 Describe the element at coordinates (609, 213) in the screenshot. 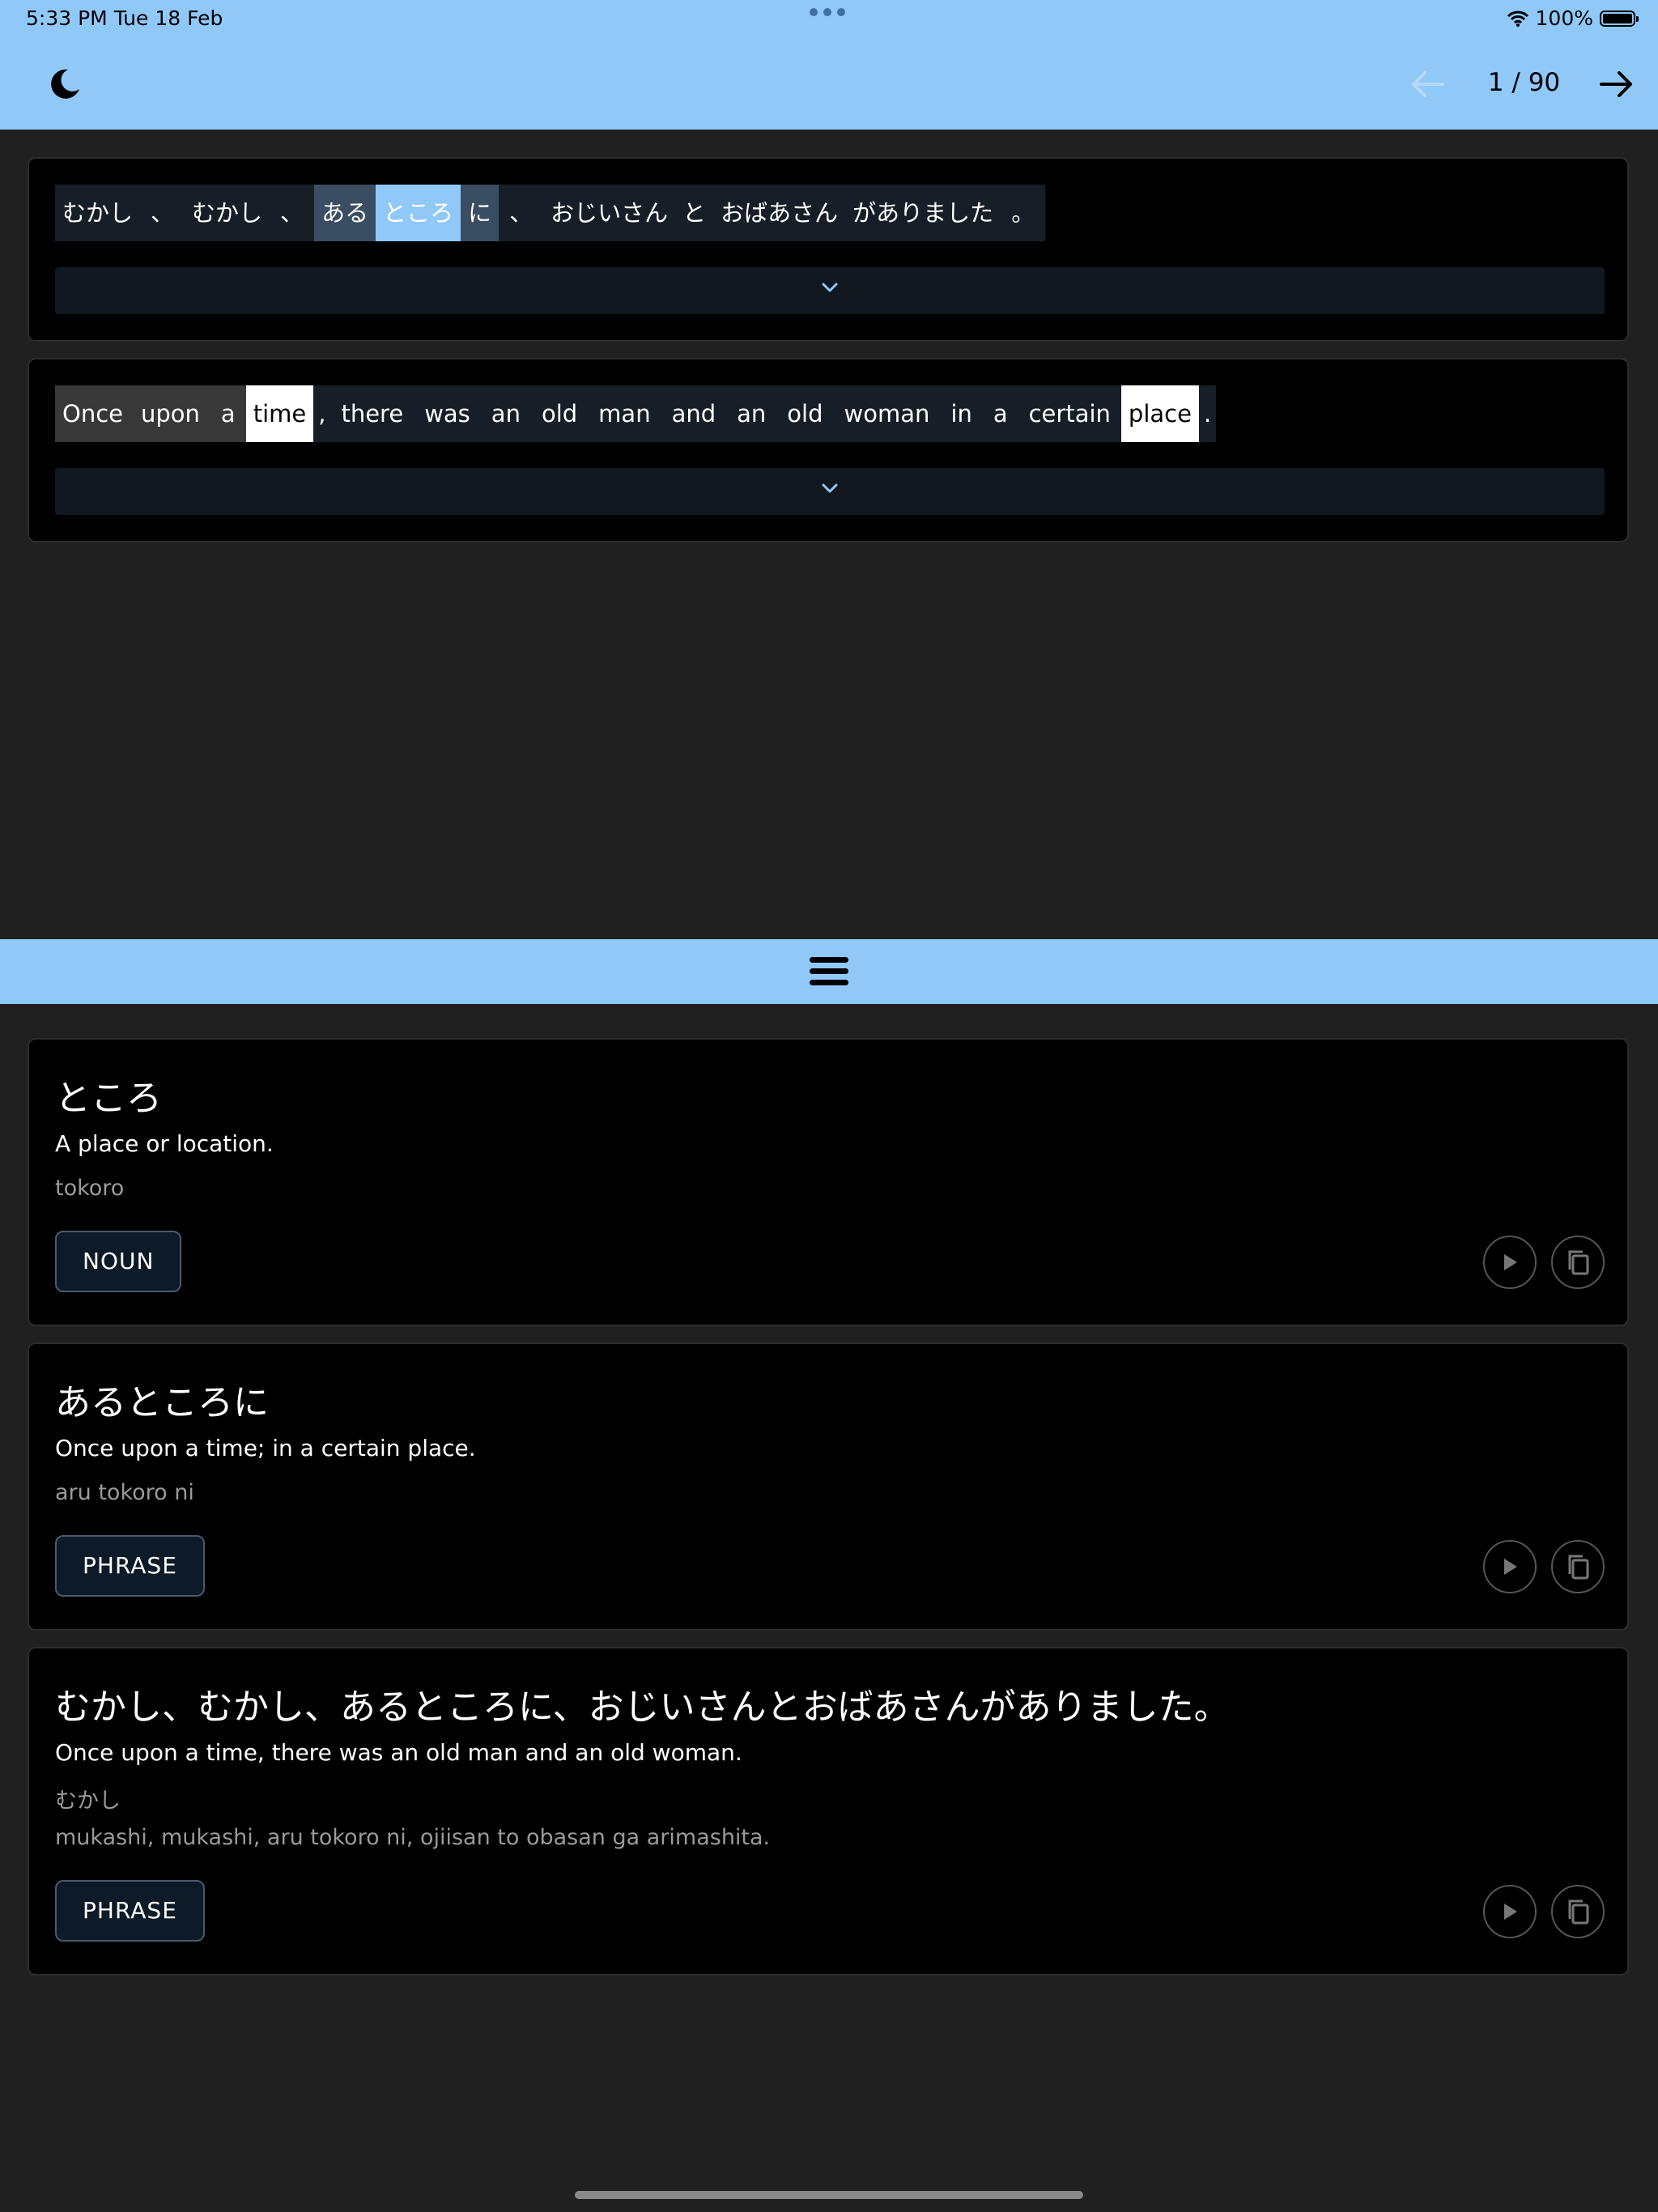

I see `token: おじいさん` at that location.